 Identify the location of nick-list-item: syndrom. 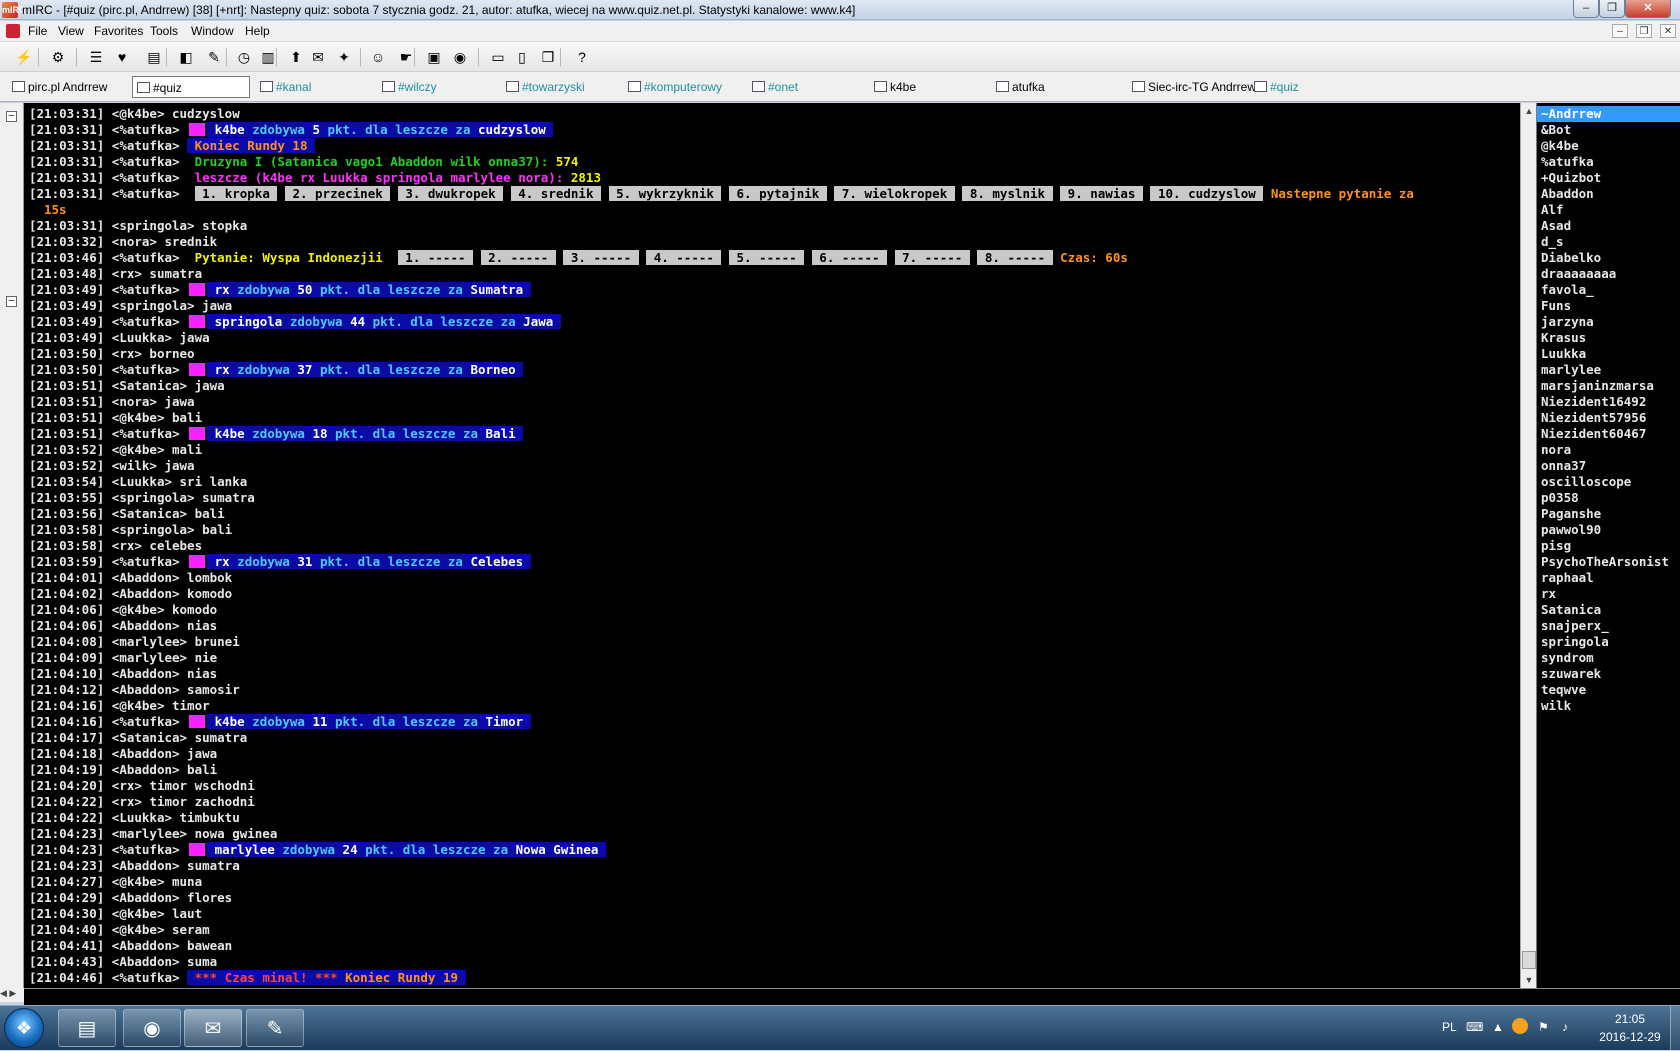
(1608, 658).